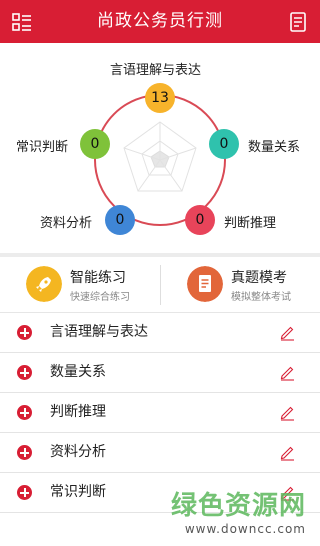 The width and height of the screenshot is (320, 546). I want to click on notebook-icon, so click(298, 22).